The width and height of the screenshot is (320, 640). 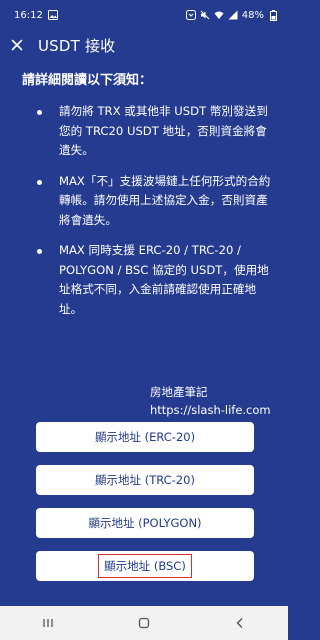 I want to click on show-address-erc20-button: 顯示地址 (ERC-20), so click(x=145, y=437).